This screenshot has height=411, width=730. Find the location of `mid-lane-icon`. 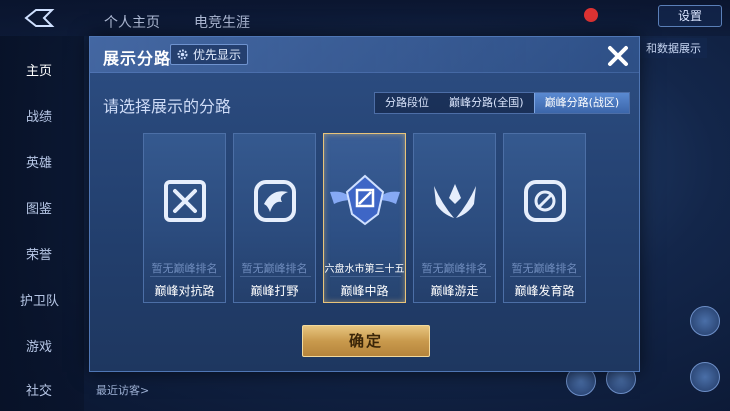

mid-lane-icon is located at coordinates (365, 200).